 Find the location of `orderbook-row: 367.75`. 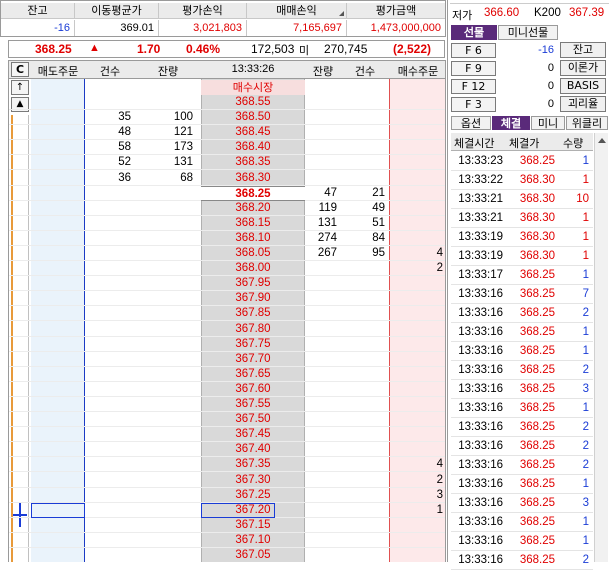

orderbook-row: 367.75 is located at coordinates (227, 344).